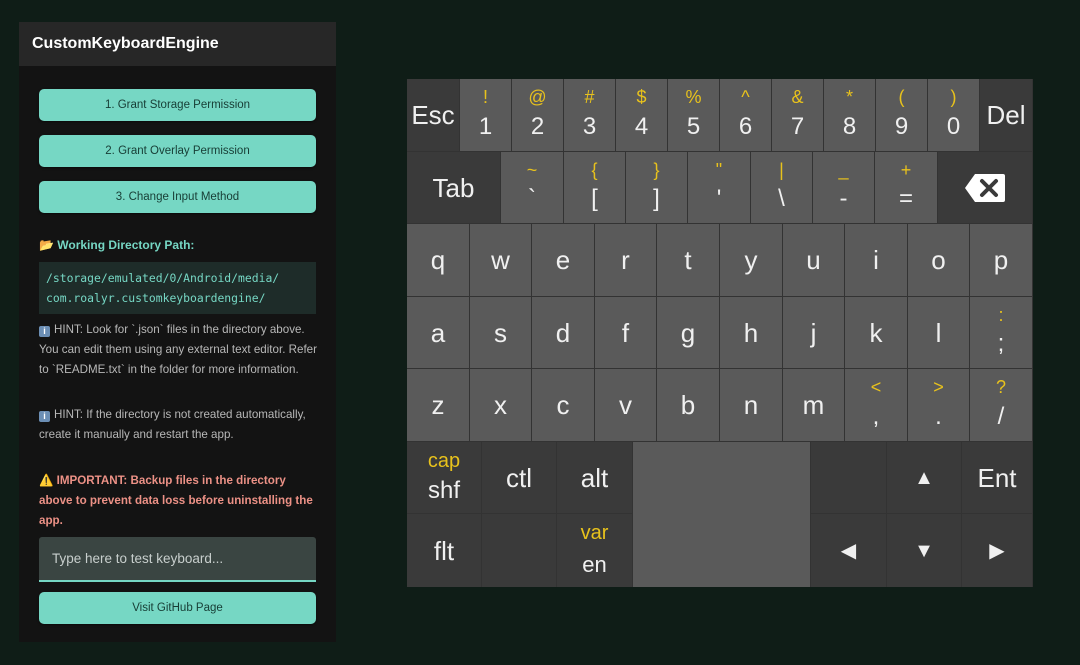  Describe the element at coordinates (177, 559) in the screenshot. I see `test-keyboard-input` at that location.